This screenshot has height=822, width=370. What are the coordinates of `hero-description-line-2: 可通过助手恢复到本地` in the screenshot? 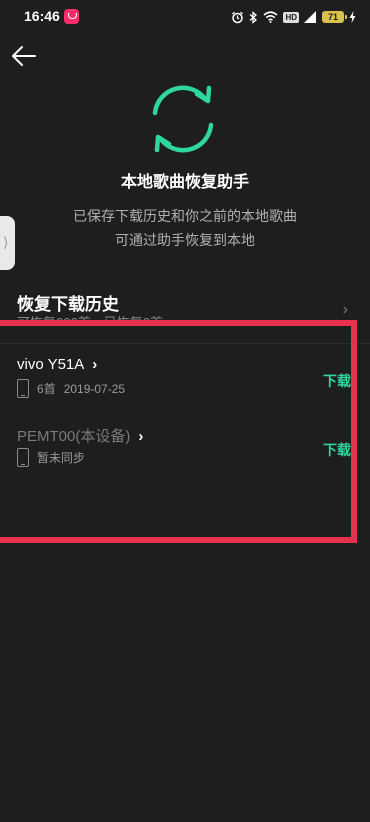 It's located at (185, 240).